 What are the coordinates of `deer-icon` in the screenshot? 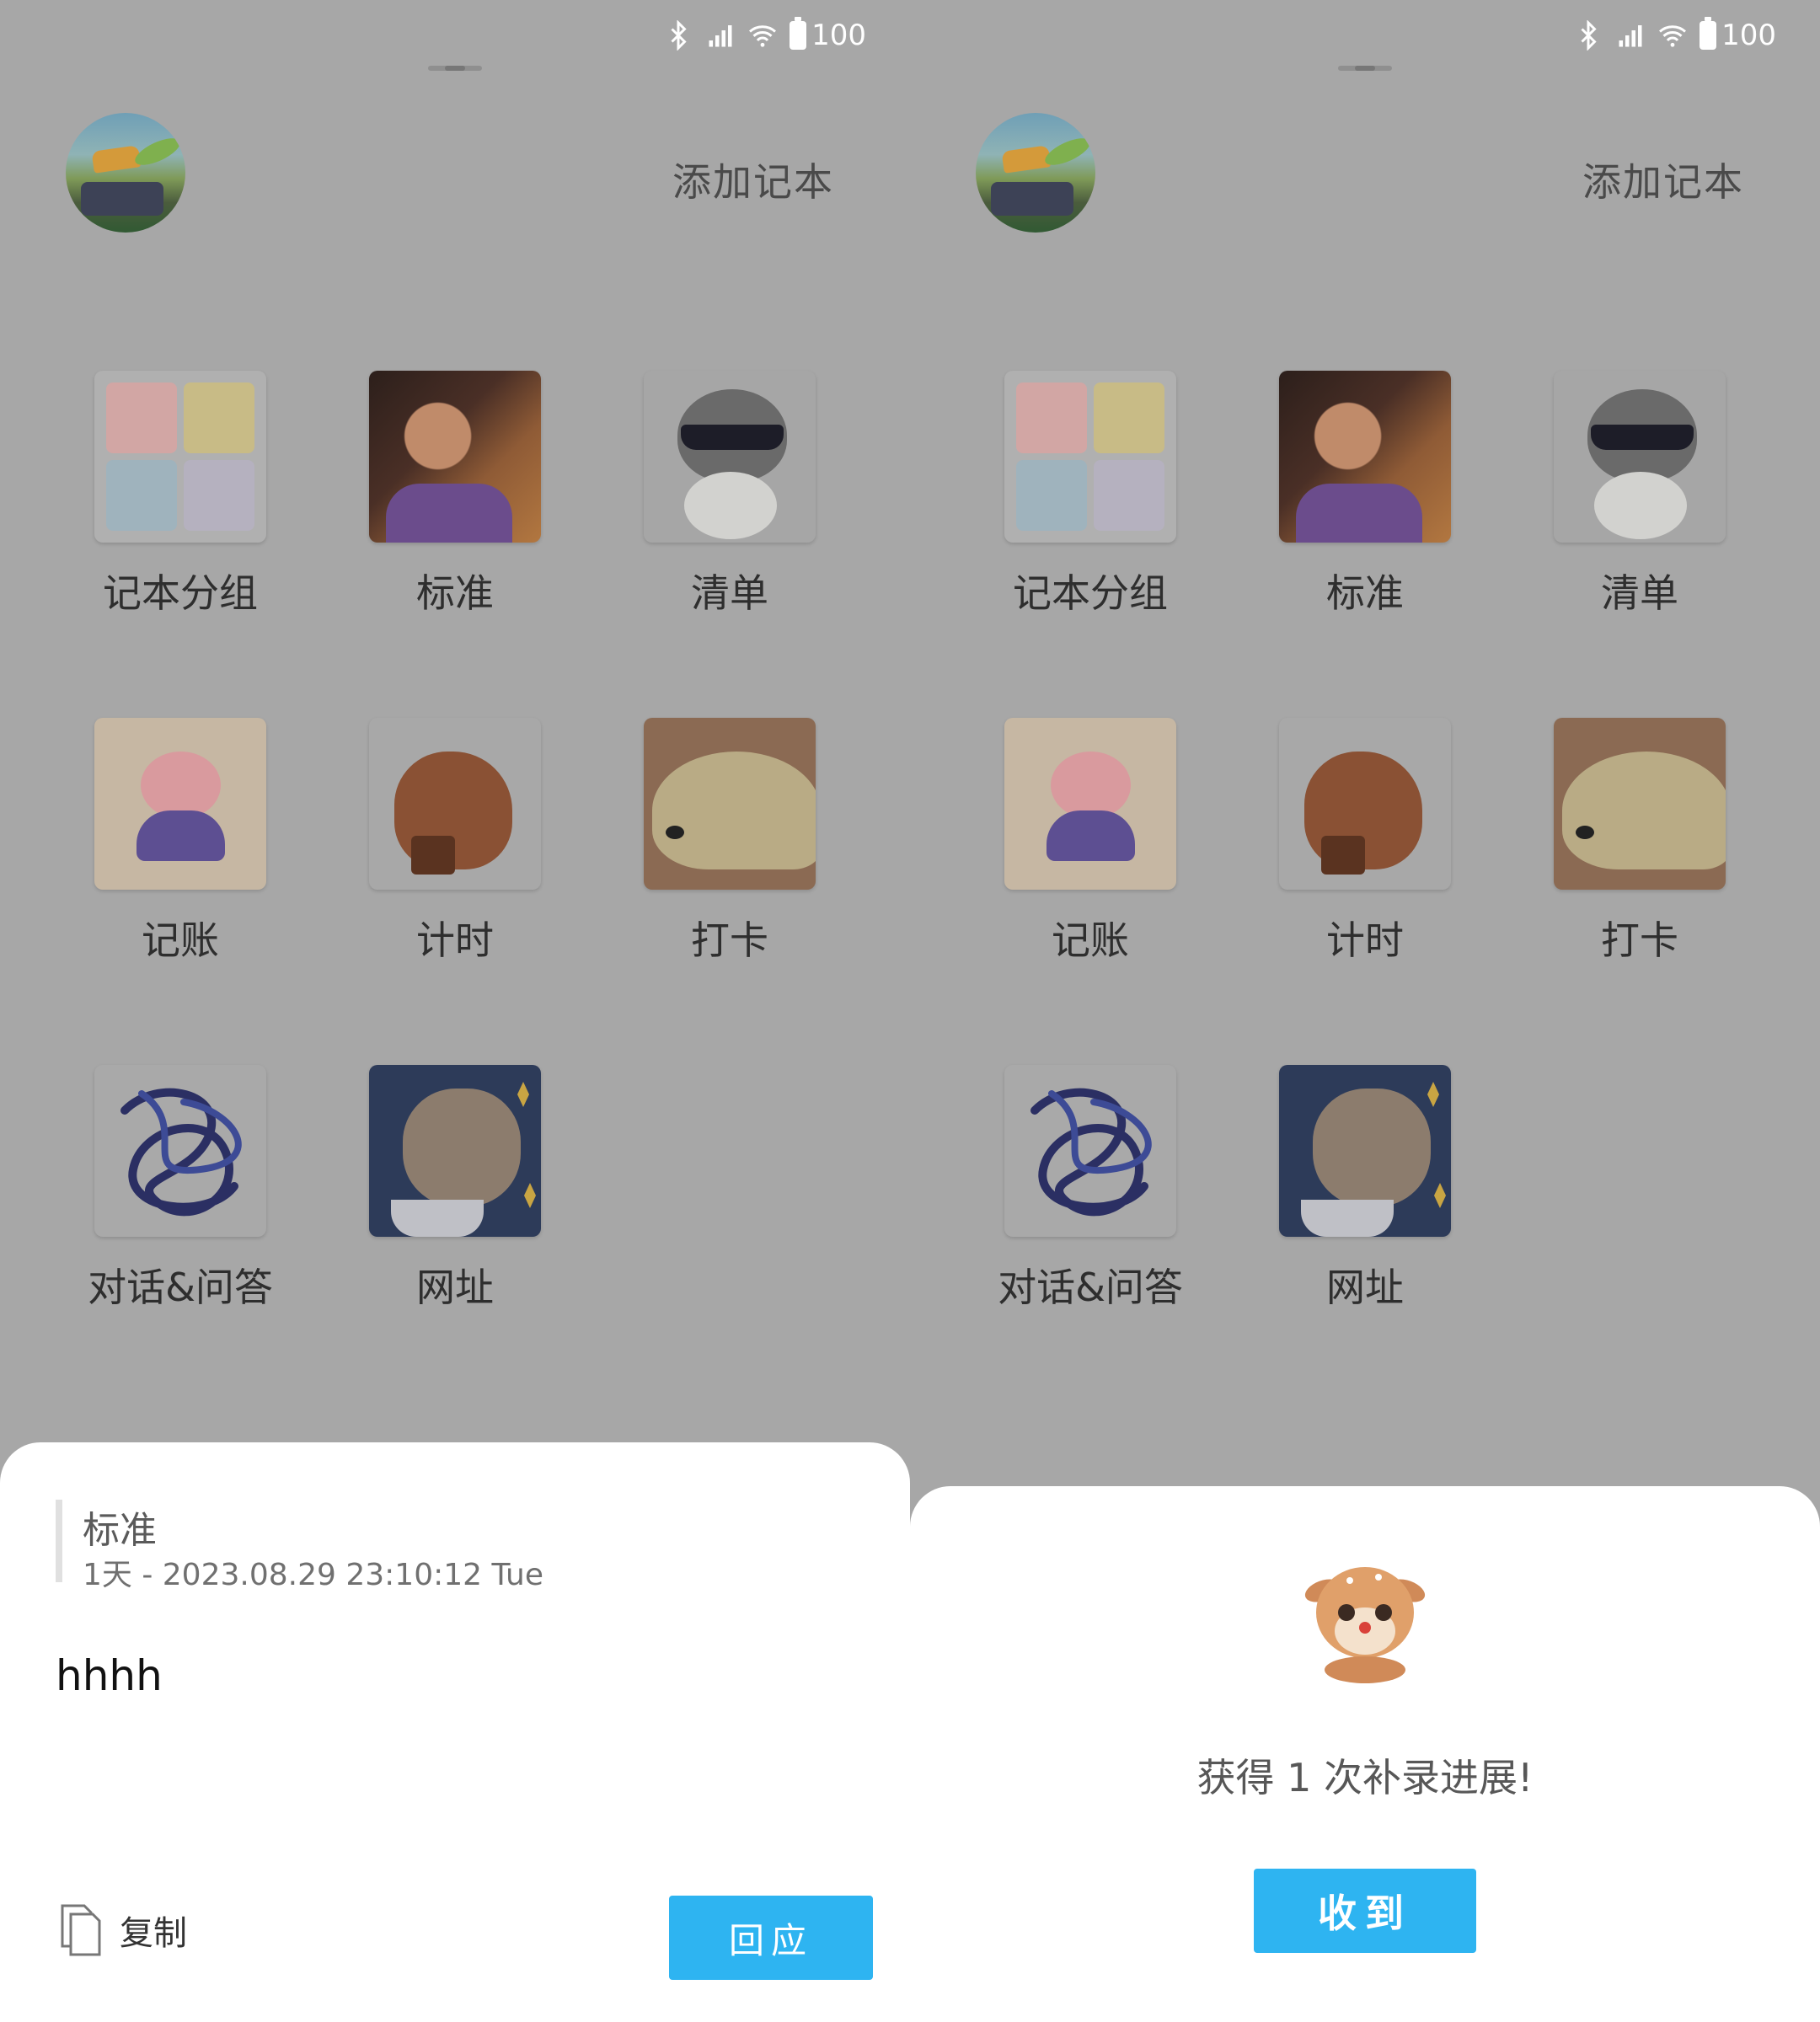 It's located at (1365, 1625).